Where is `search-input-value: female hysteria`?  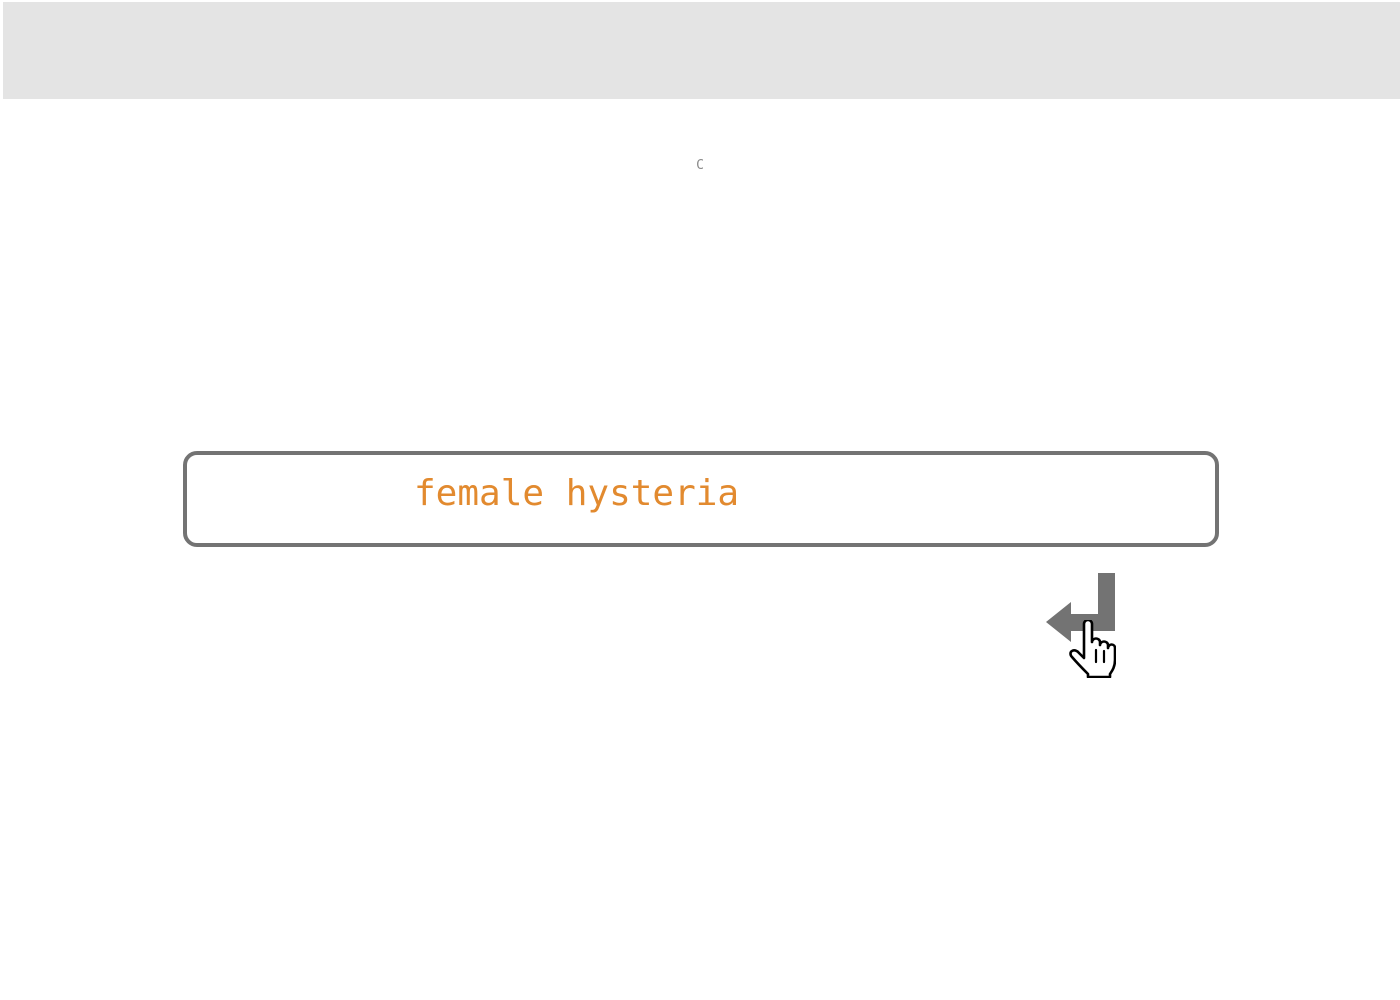
search-input-value: female hysteria is located at coordinates (576, 494).